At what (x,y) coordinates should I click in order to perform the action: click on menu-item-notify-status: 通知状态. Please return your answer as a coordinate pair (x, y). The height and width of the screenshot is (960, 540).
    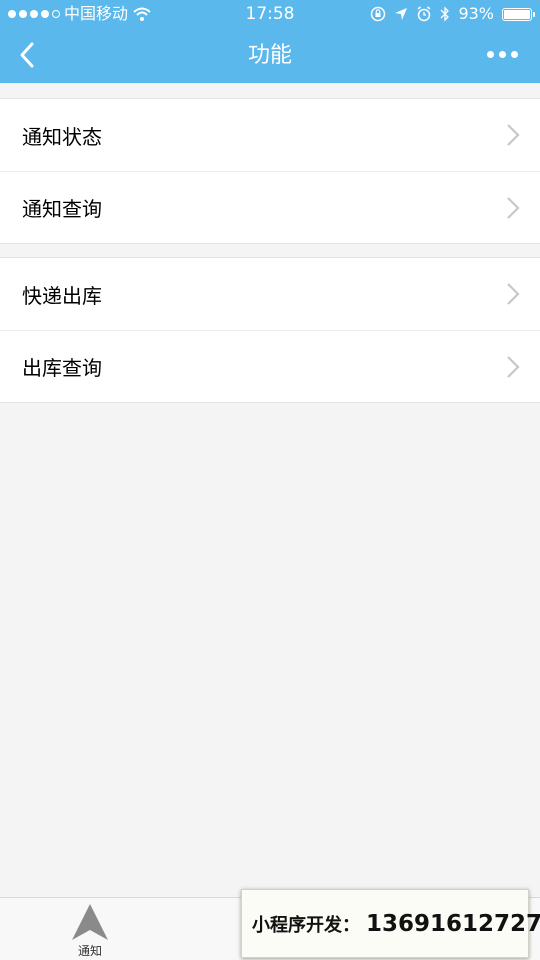
    Looking at the image, I should click on (270, 135).